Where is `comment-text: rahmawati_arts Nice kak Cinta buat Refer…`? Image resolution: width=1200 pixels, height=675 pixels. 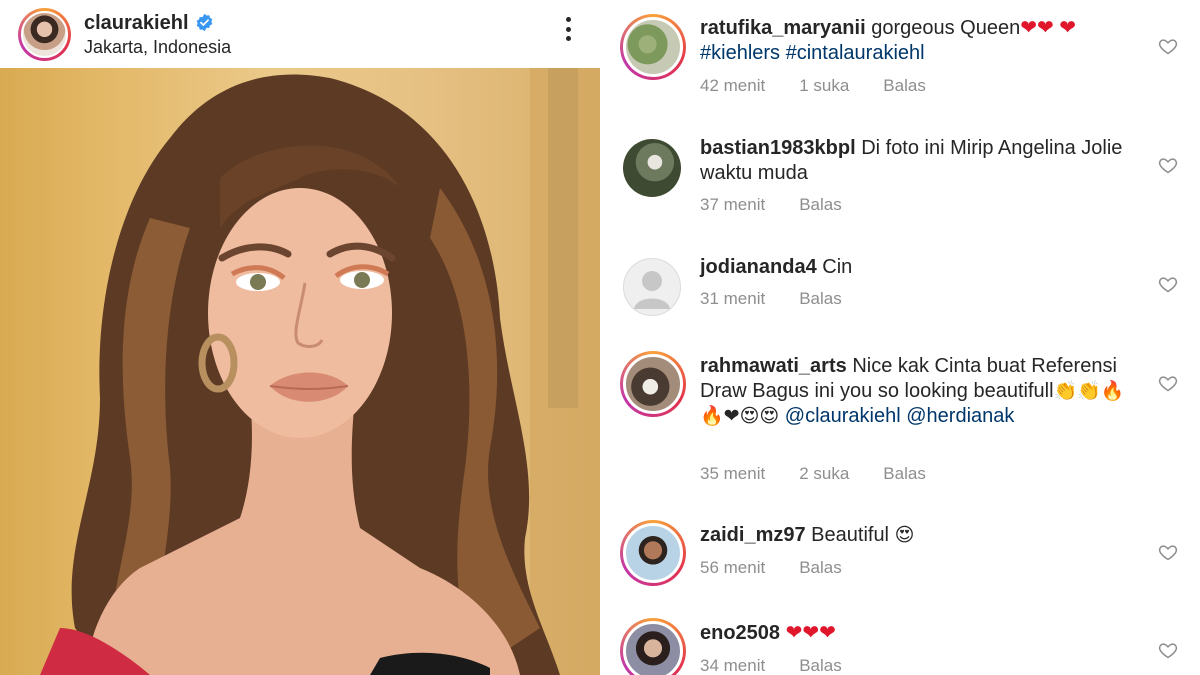 comment-text: rahmawati_arts Nice kak Cinta buat Refer… is located at coordinates (912, 391).